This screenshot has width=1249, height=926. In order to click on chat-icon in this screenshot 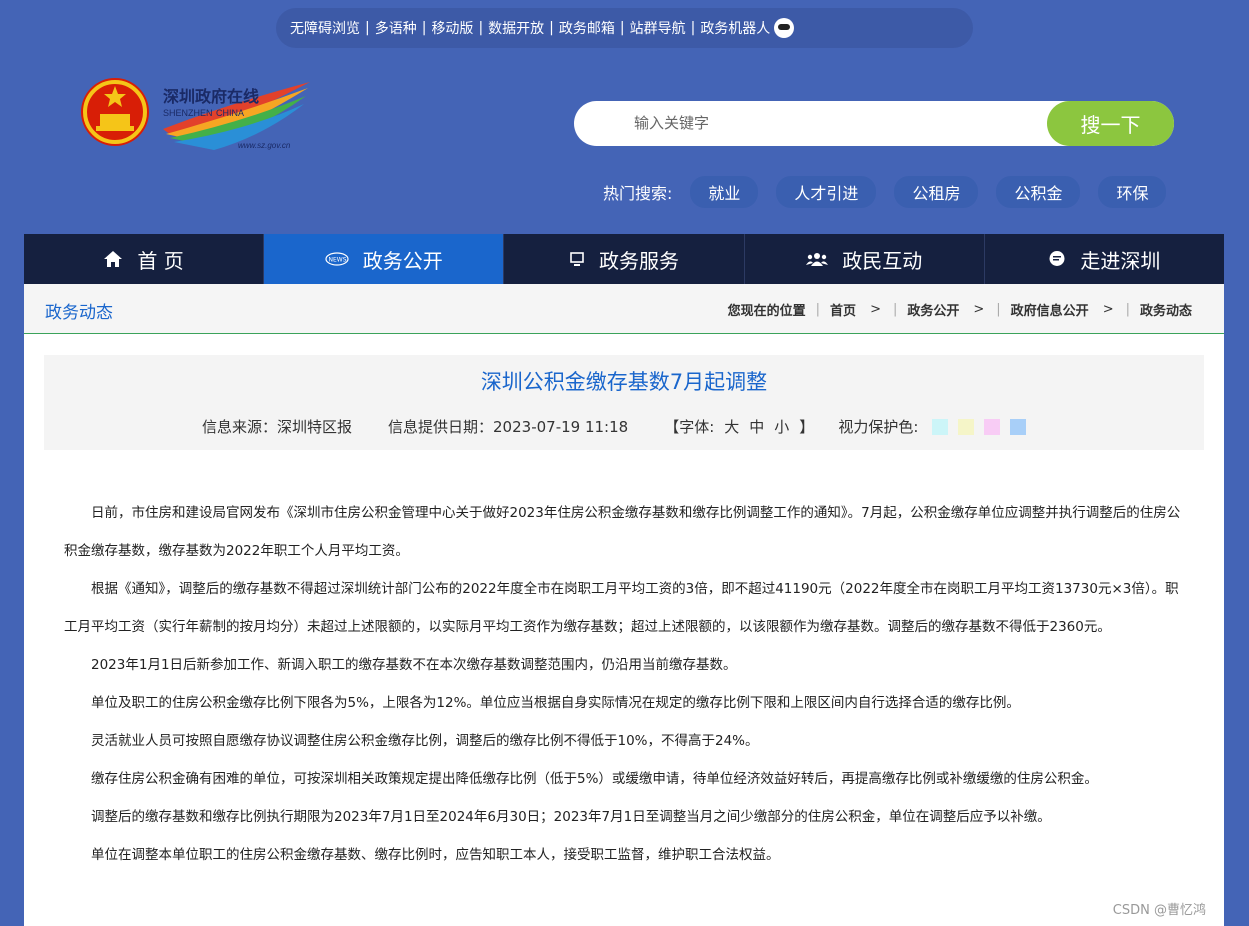, I will do `click(1057, 259)`.